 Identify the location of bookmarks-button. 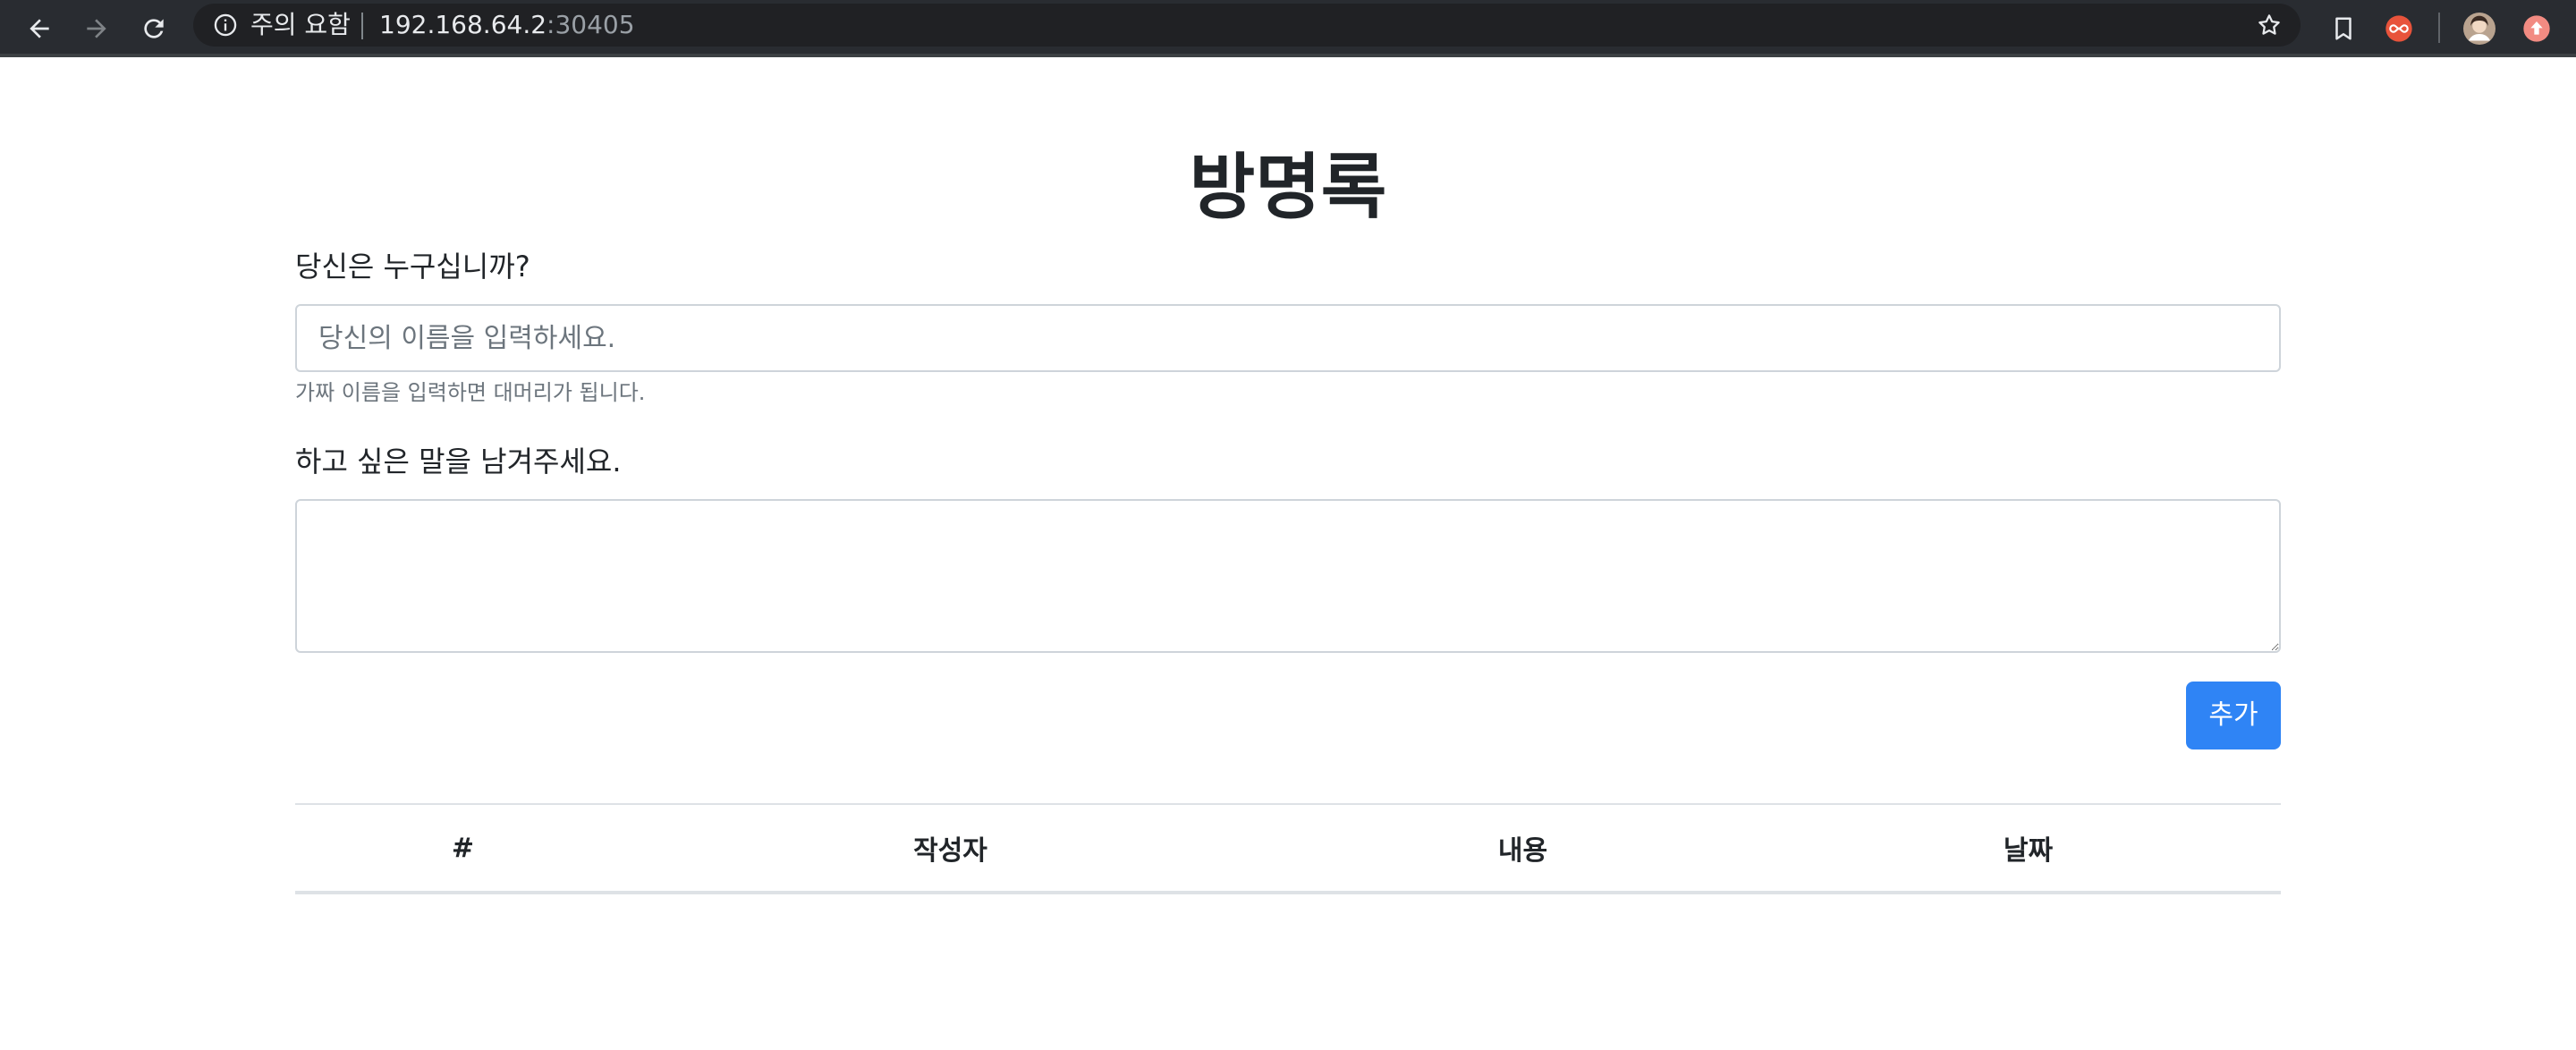
(2343, 28).